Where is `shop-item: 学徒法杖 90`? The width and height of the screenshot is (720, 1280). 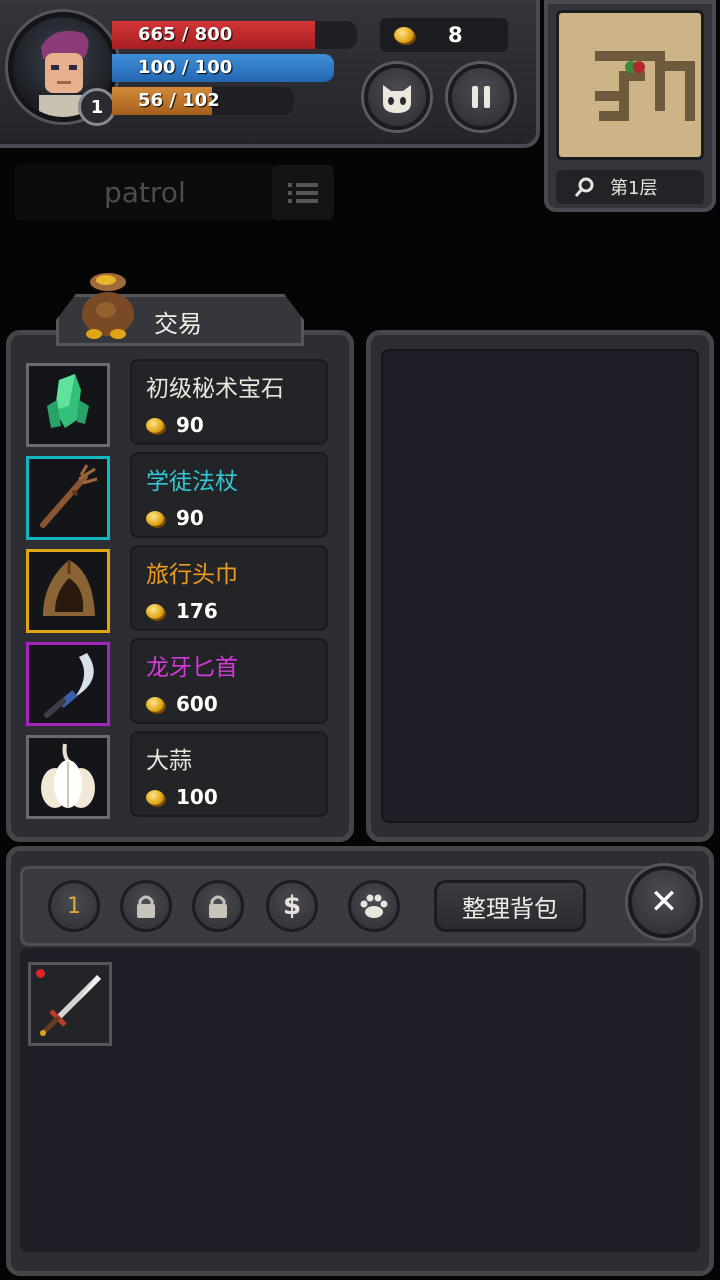
shop-item: 学徒法杖 90 is located at coordinates (179, 496).